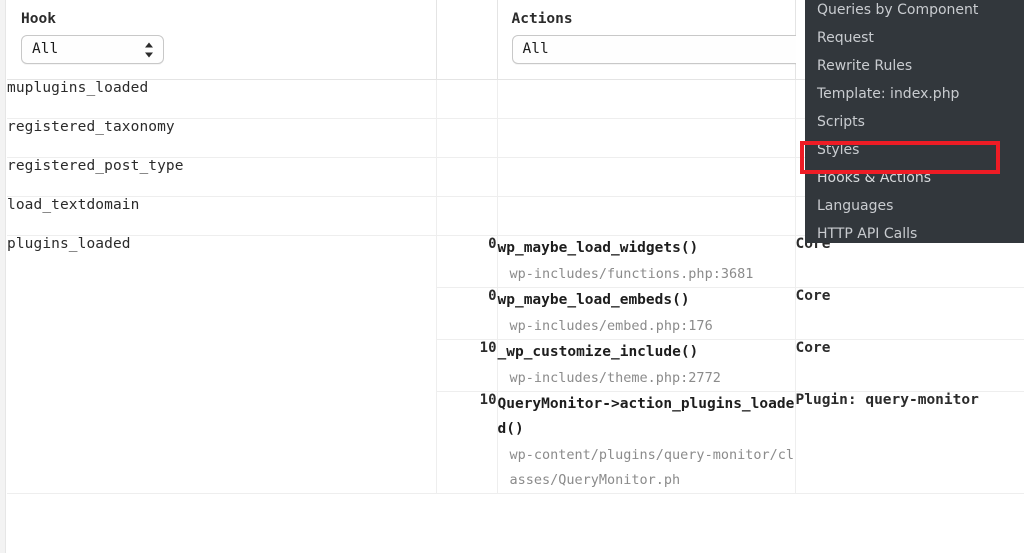  I want to click on menu-item-languages: Languages, so click(914, 206).